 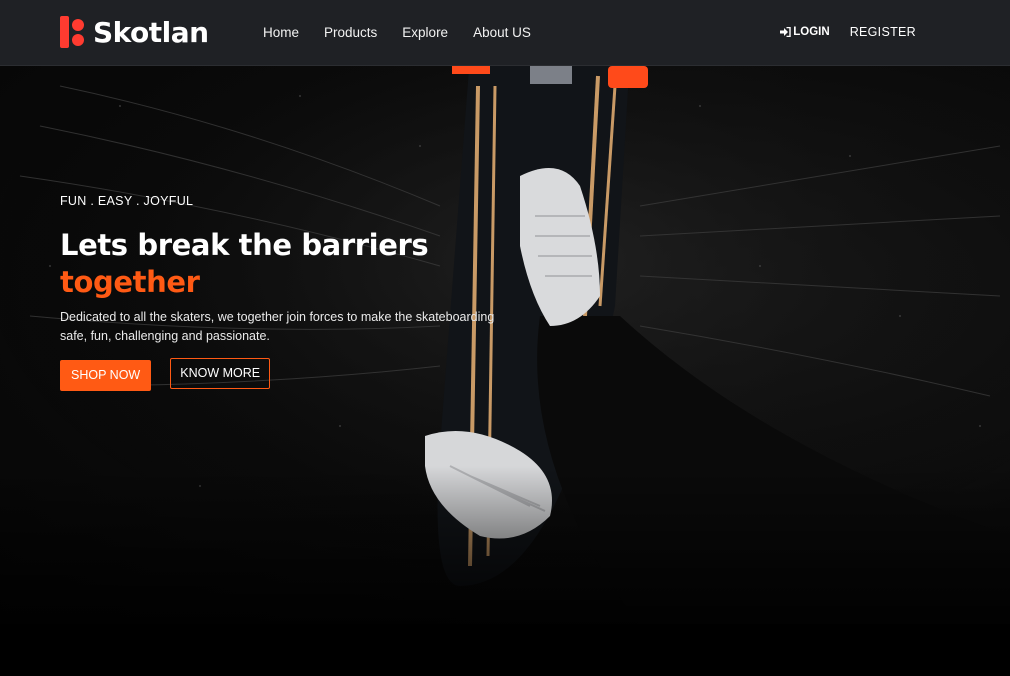 I want to click on skotlan-logo-icon, so click(x=74, y=33).